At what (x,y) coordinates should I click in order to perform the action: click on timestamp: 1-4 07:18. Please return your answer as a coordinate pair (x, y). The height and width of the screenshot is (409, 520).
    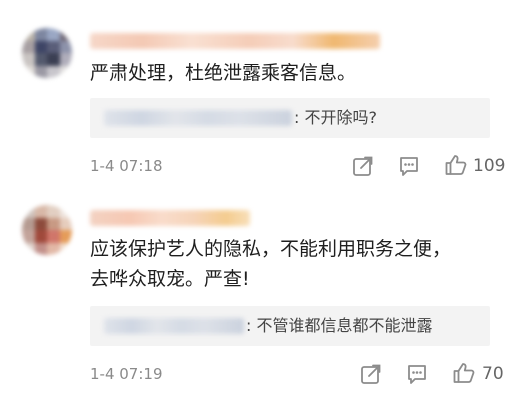
    Looking at the image, I should click on (126, 166).